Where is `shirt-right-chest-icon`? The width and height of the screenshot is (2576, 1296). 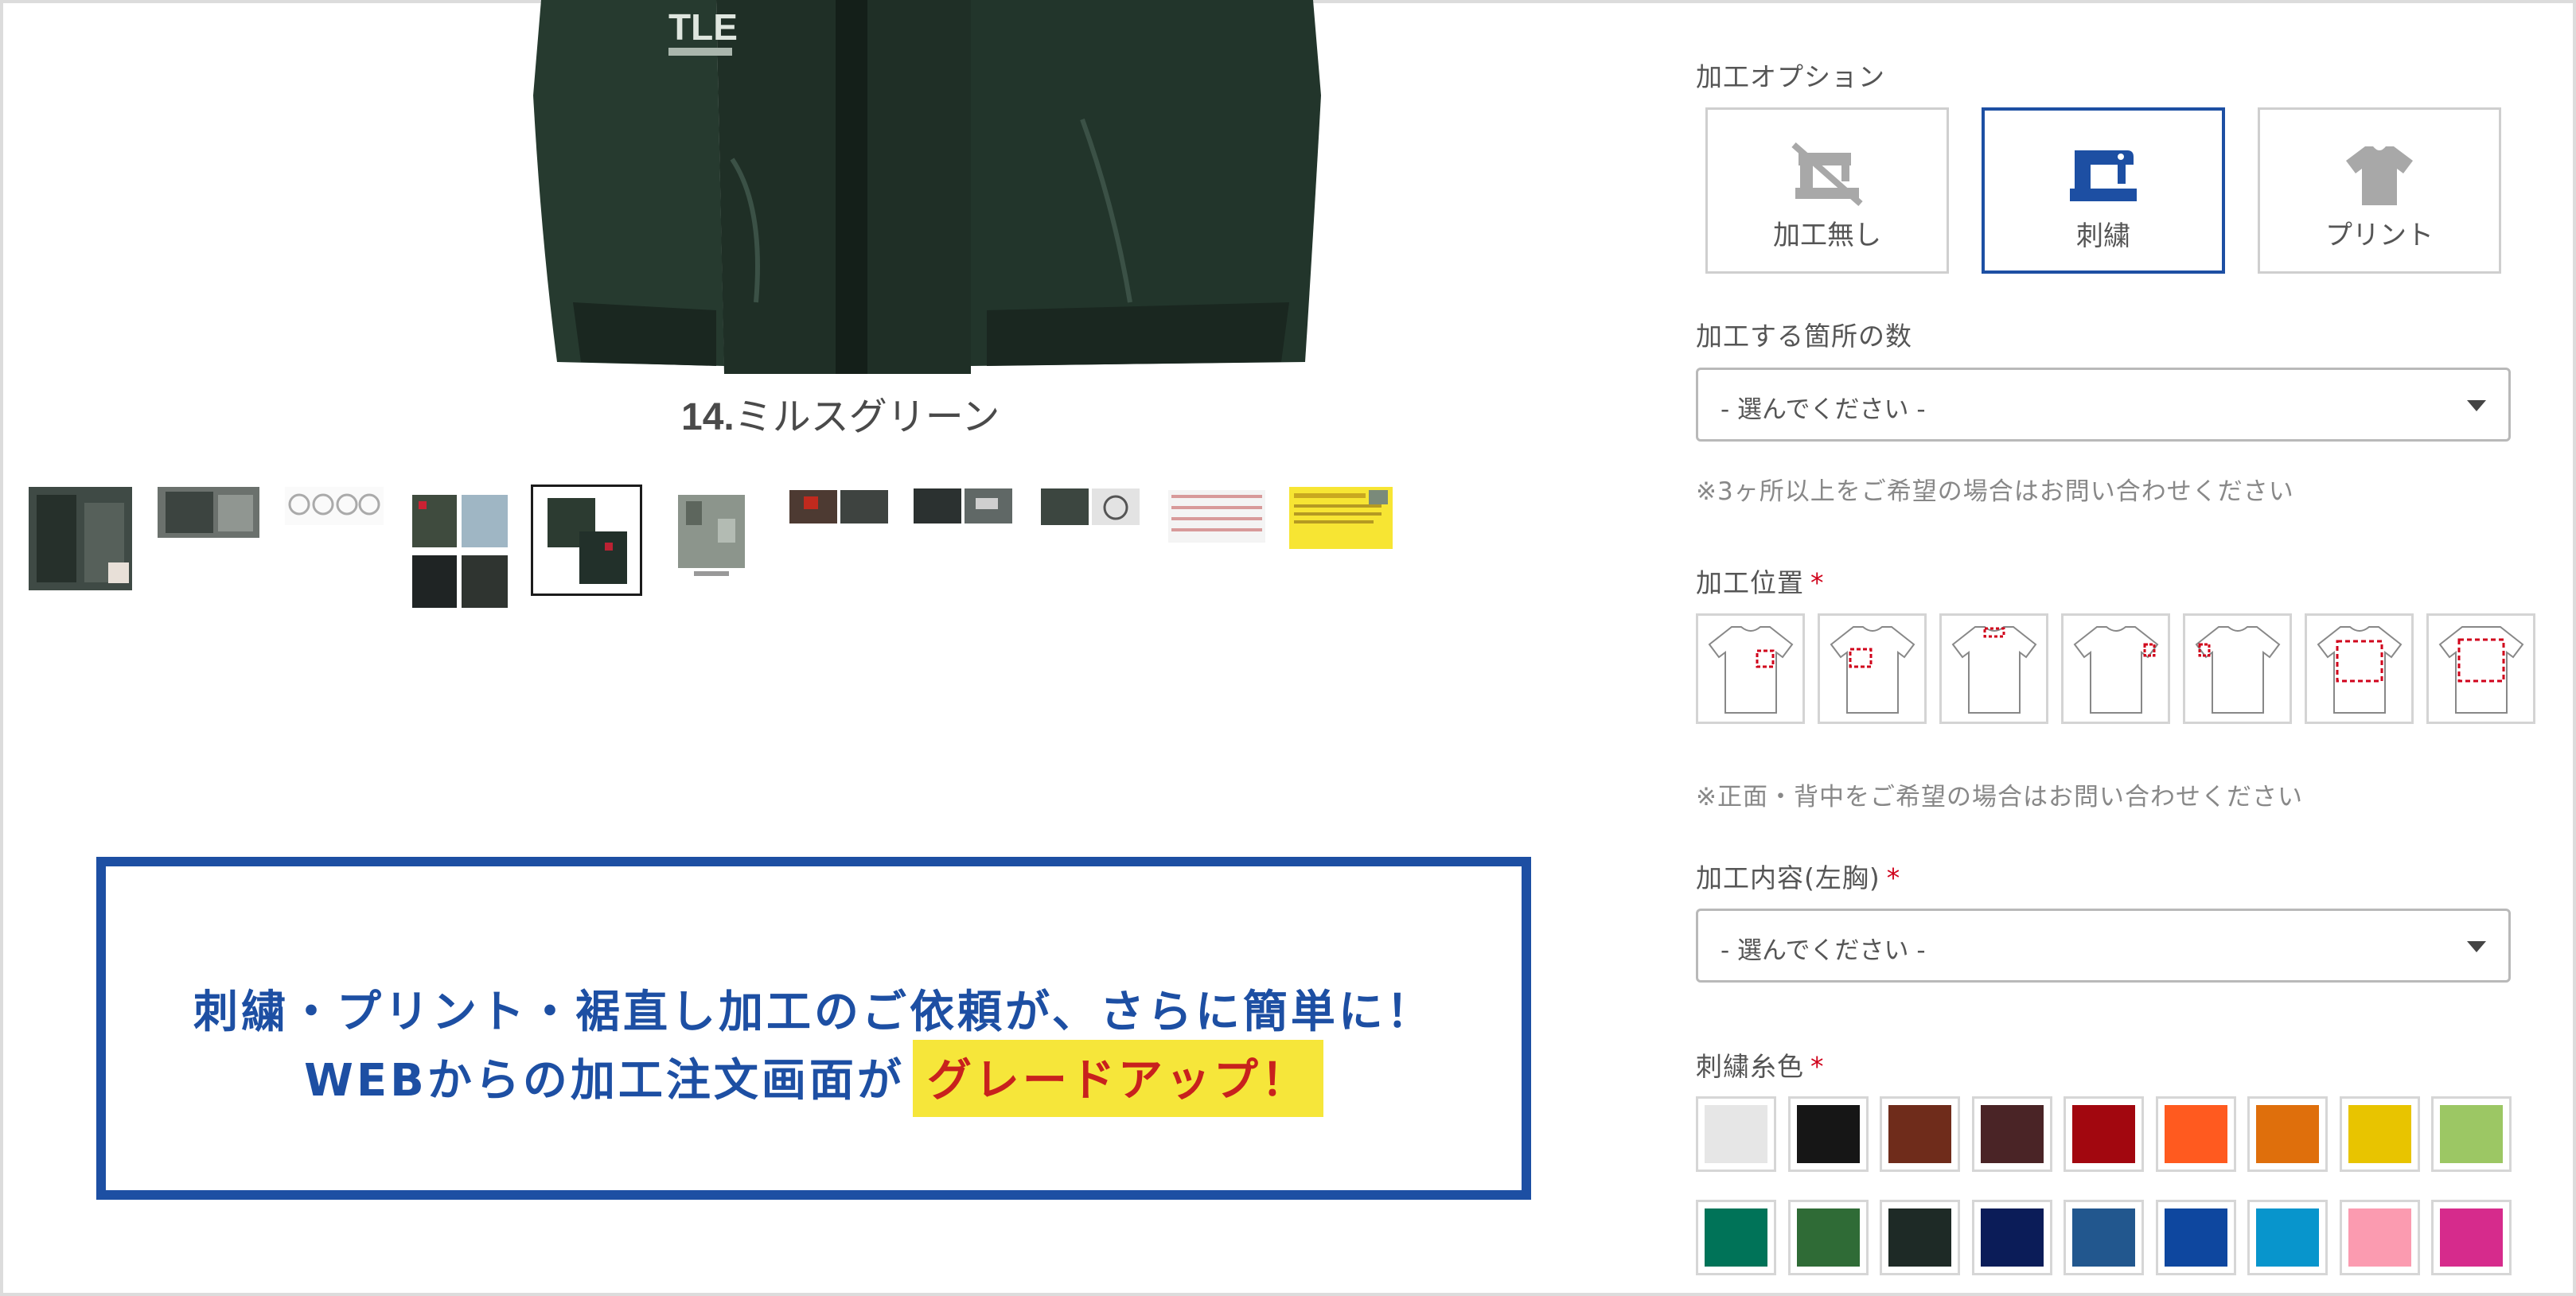 shirt-right-chest-icon is located at coordinates (1873, 670).